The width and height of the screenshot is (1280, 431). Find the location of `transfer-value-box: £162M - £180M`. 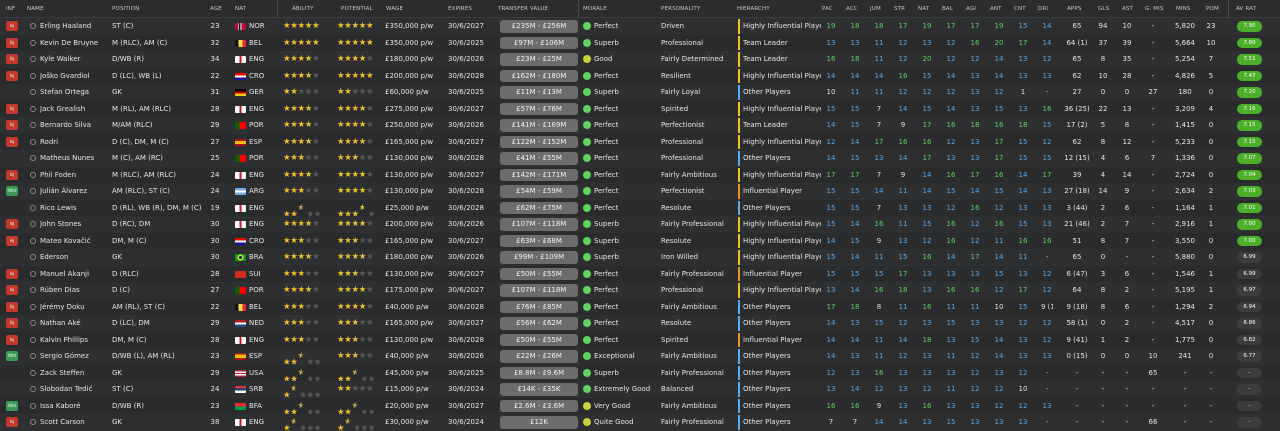

transfer-value-box: £162M - £180M is located at coordinates (539, 75).